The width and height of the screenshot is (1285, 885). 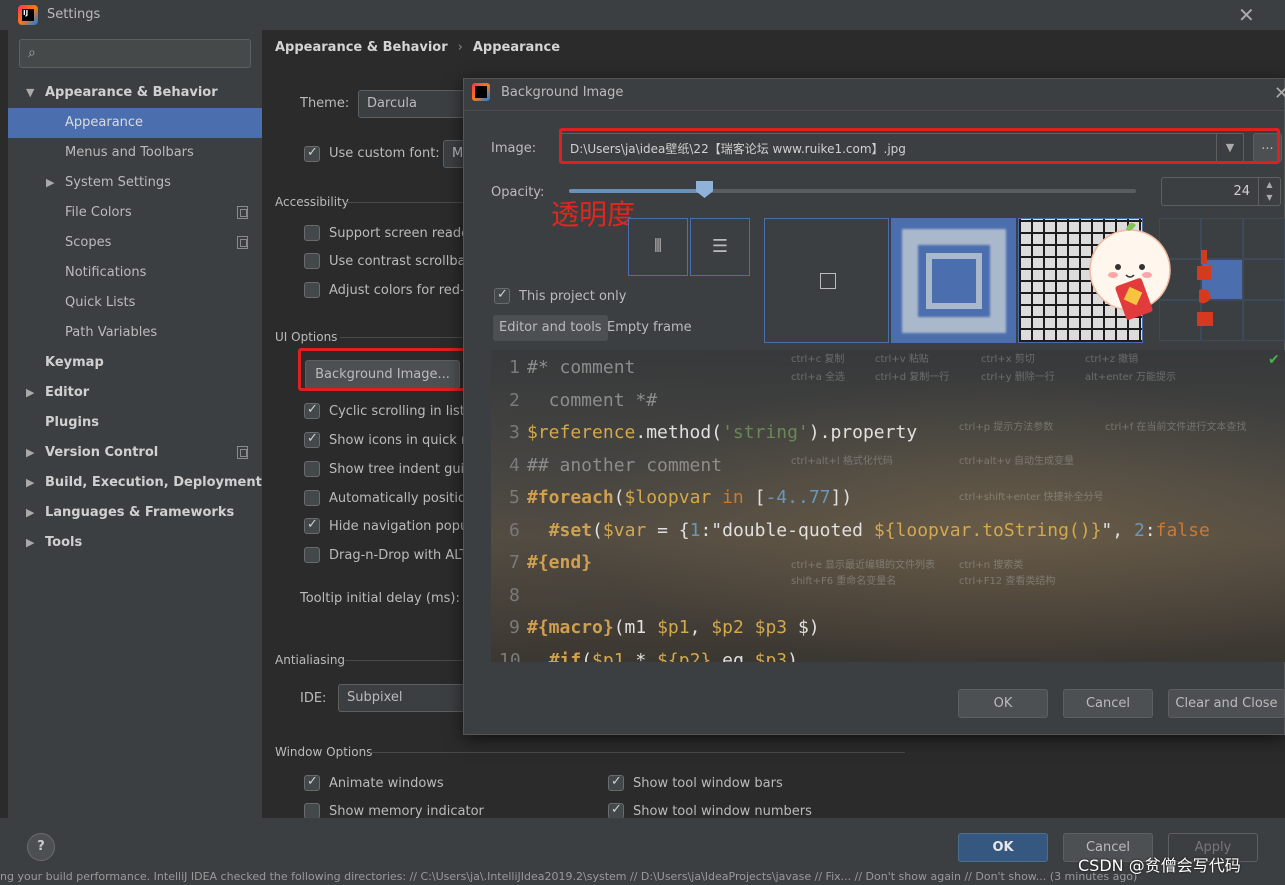 What do you see at coordinates (1003, 703) in the screenshot?
I see `dialog-ok-button: OK` at bounding box center [1003, 703].